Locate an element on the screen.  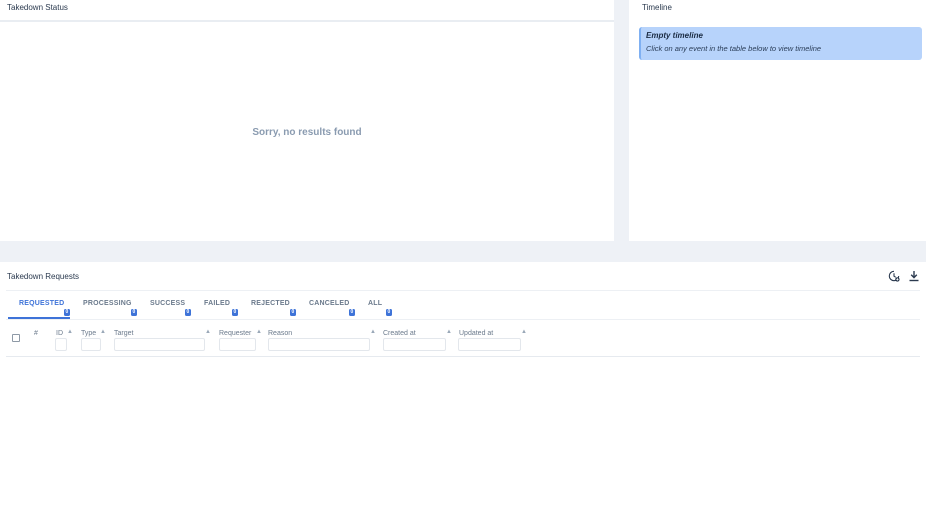
tab-rejected: REJECTED 0 is located at coordinates (273, 308).